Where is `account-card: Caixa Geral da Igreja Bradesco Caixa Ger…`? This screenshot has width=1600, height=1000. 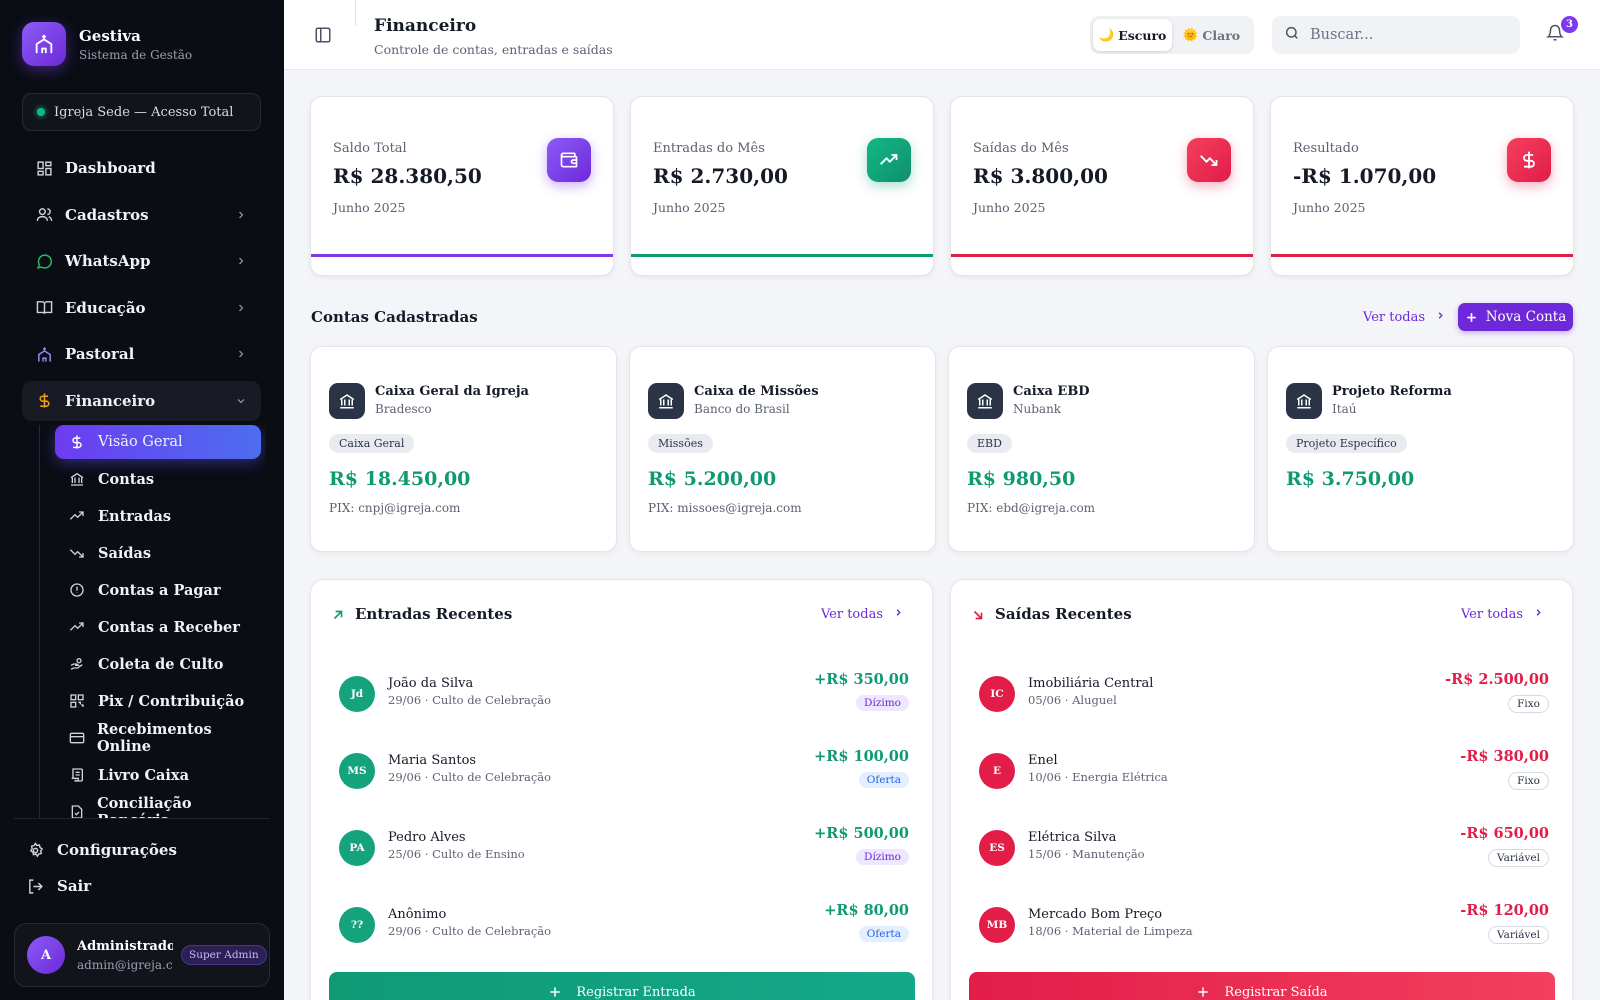
account-card: Caixa Geral da Igreja Bradesco Caixa Ger… is located at coordinates (463, 449).